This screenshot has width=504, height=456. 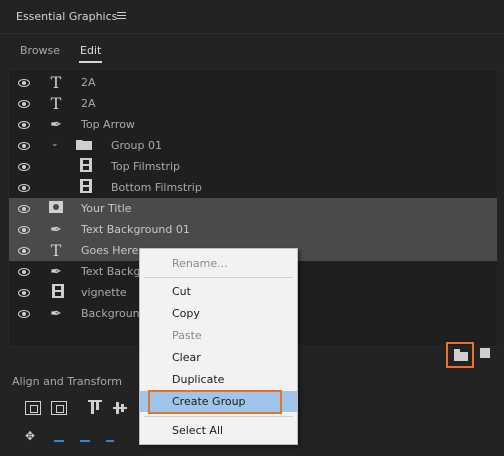 What do you see at coordinates (218, 313) in the screenshot?
I see `menu-item-copy: Copy` at bounding box center [218, 313].